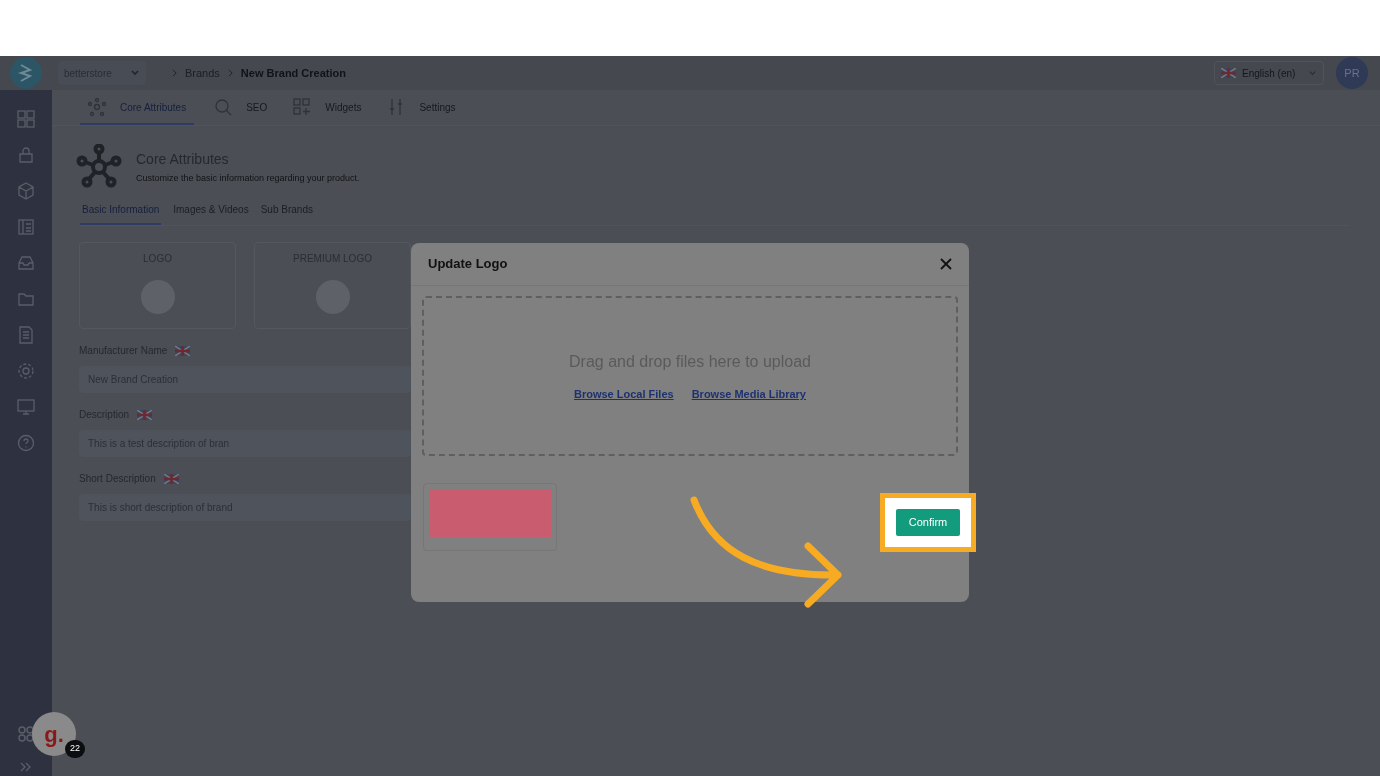 Image resolution: width=1380 pixels, height=776 pixels. I want to click on count-badge: 22, so click(75, 749).